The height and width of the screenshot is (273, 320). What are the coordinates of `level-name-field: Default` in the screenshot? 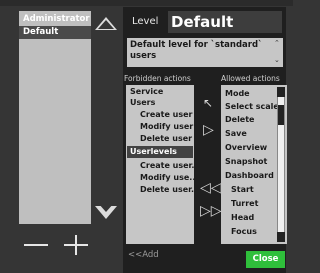 It's located at (225, 22).